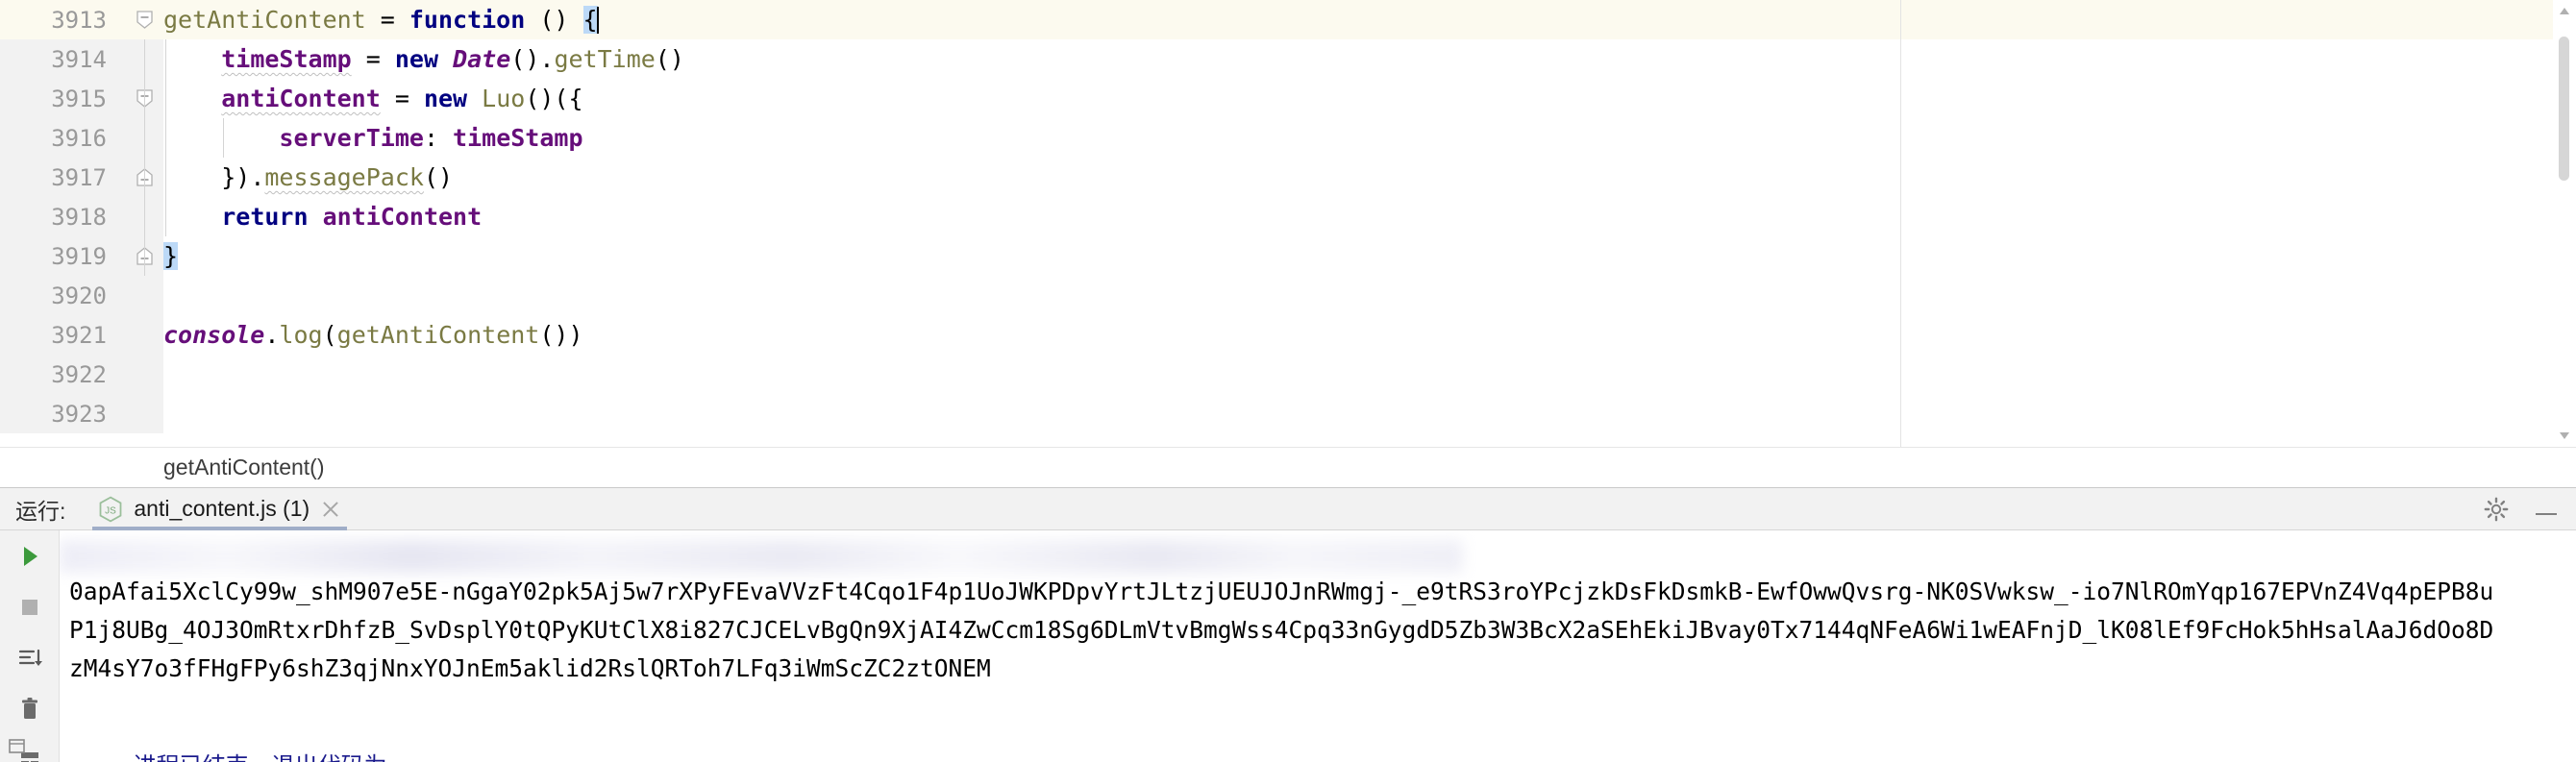 The width and height of the screenshot is (2576, 762). What do you see at coordinates (2564, 11) in the screenshot?
I see `scroll-up-arrow-icon` at bounding box center [2564, 11].